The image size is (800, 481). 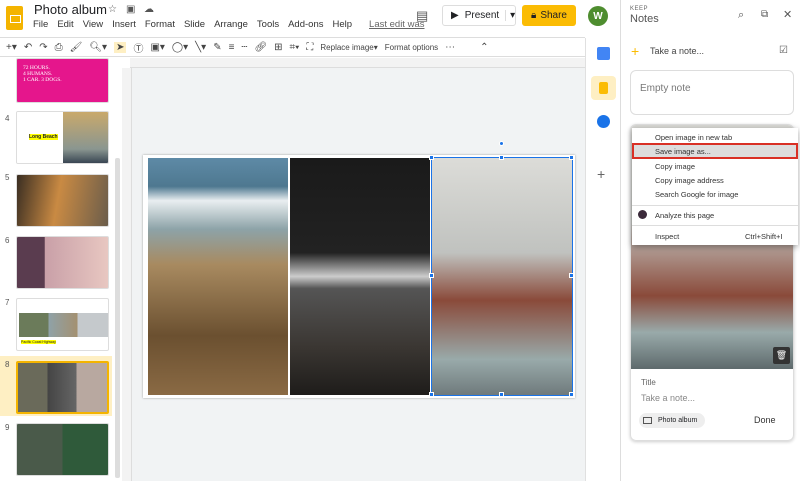 What do you see at coordinates (348, 47) in the screenshot?
I see `replace-image-button: Replace image▾` at bounding box center [348, 47].